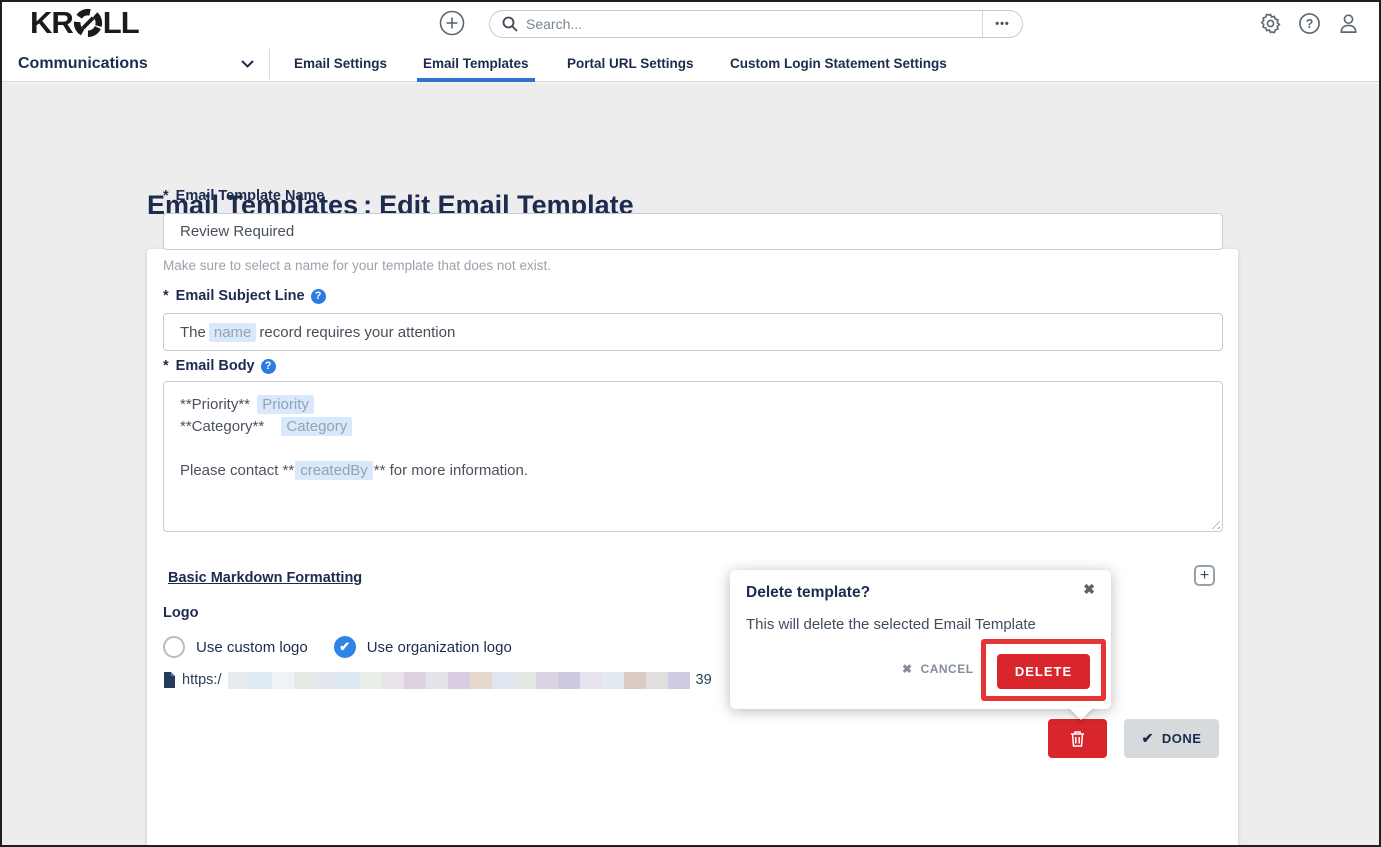 This screenshot has width=1381, height=847. Describe the element at coordinates (181, 613) in the screenshot. I see `logo-section-label: Logo` at that location.